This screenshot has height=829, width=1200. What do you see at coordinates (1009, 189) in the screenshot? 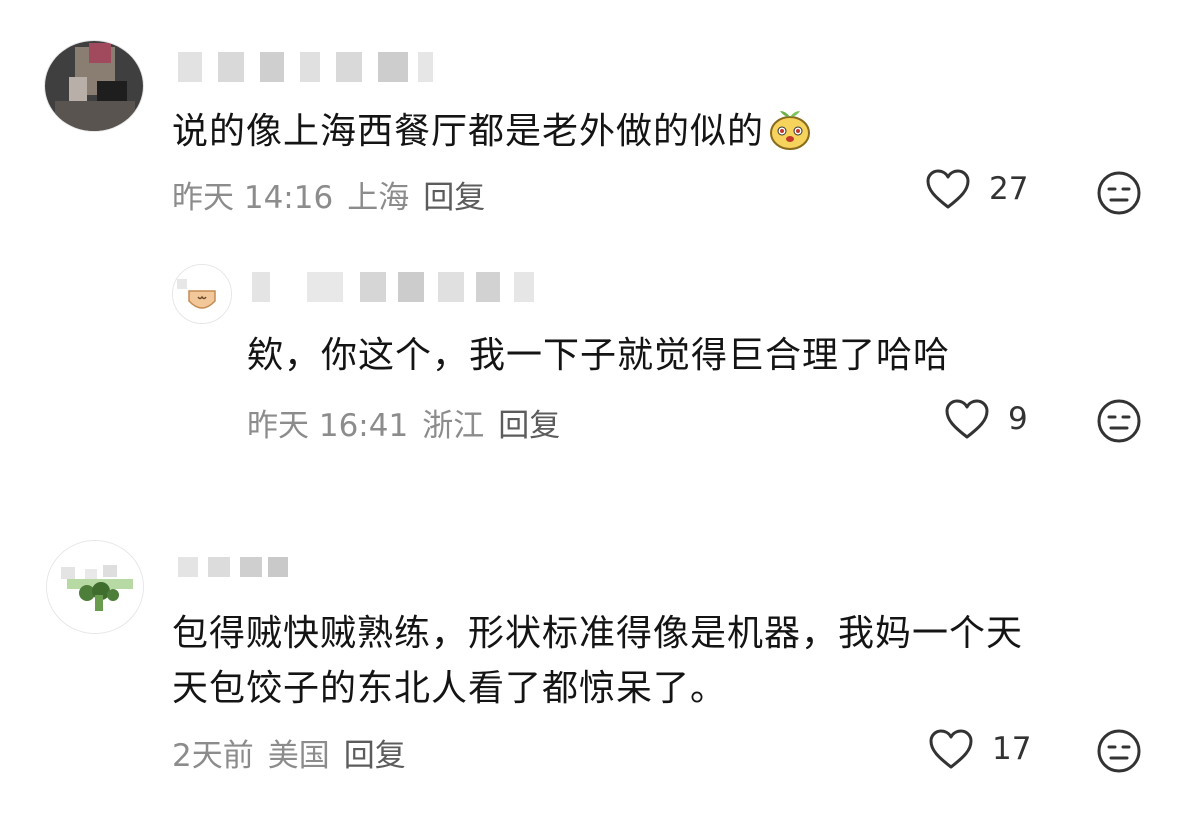
I see `like-count: 27` at bounding box center [1009, 189].